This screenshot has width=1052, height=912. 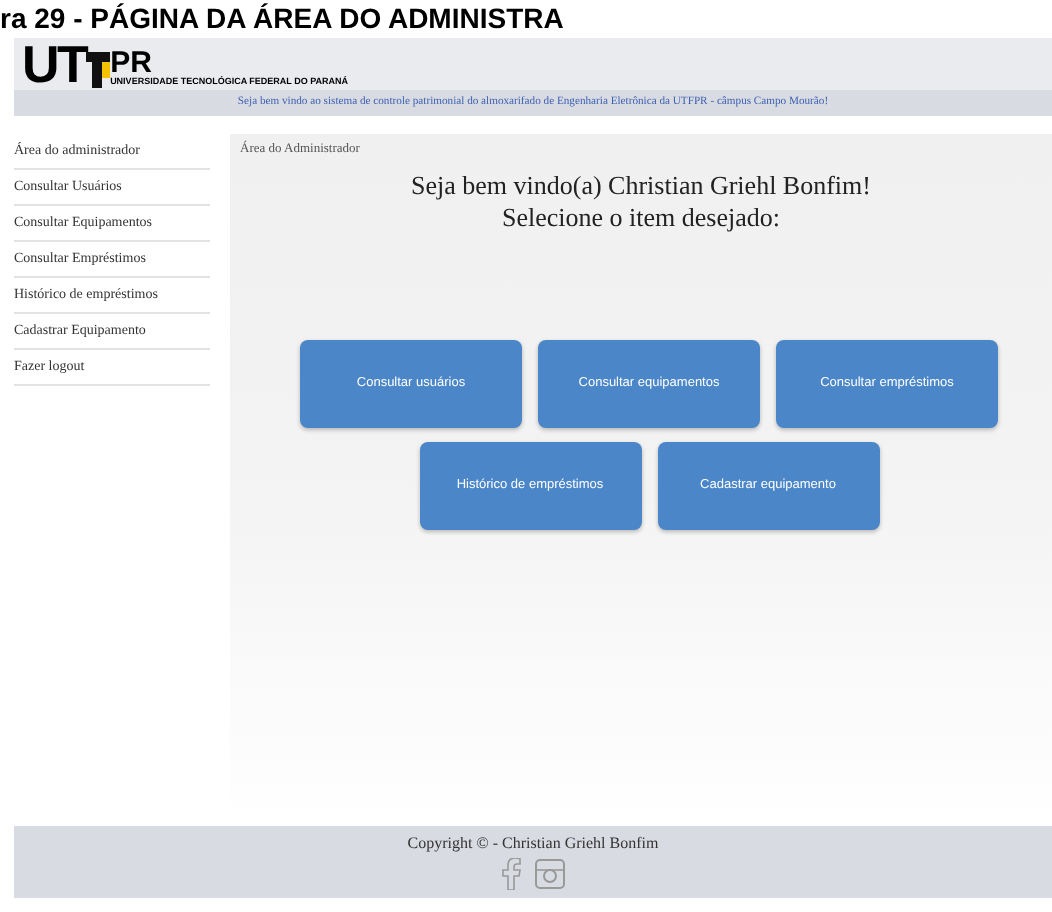 What do you see at coordinates (641, 186) in the screenshot?
I see `welcome-heading: Seja bem vindo(a) Christian Griehl Bonfim!` at bounding box center [641, 186].